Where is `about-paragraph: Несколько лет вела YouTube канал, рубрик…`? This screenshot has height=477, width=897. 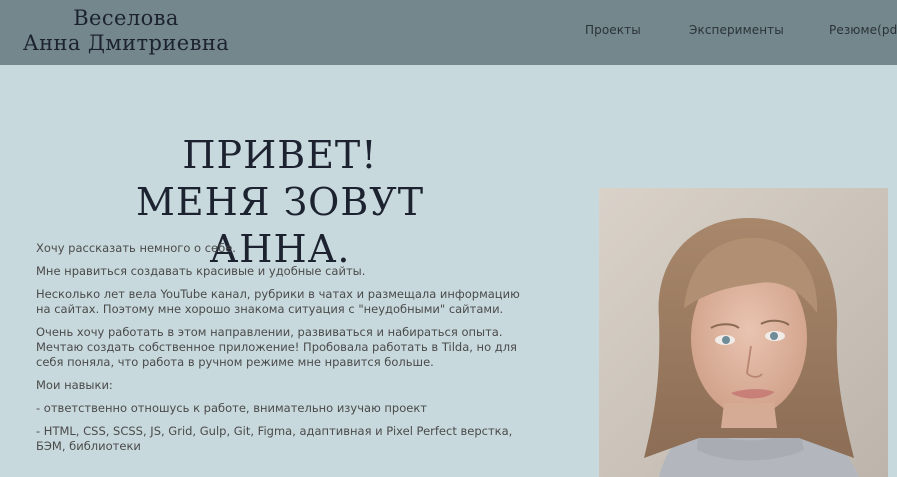
about-paragraph: Несколько лет вела YouTube канал, рубрик… is located at coordinates (278, 301).